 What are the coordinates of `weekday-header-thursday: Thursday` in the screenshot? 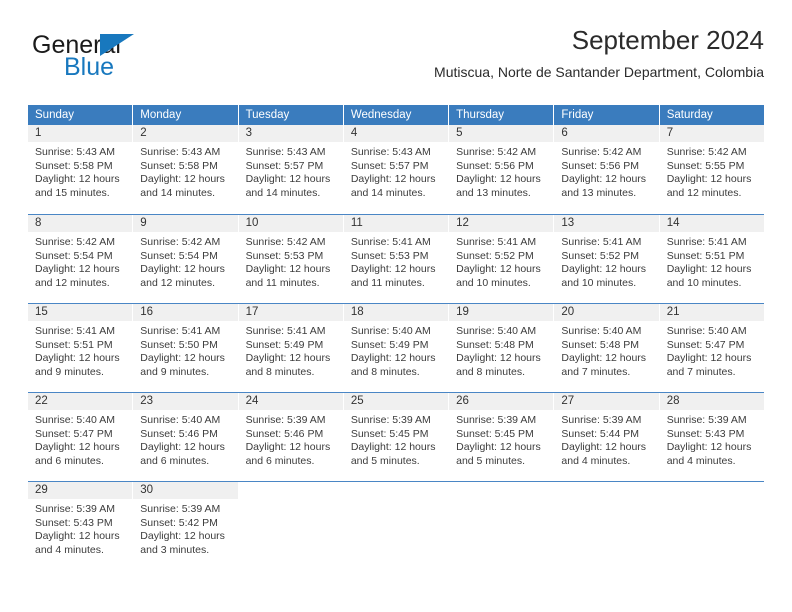 It's located at (501, 115).